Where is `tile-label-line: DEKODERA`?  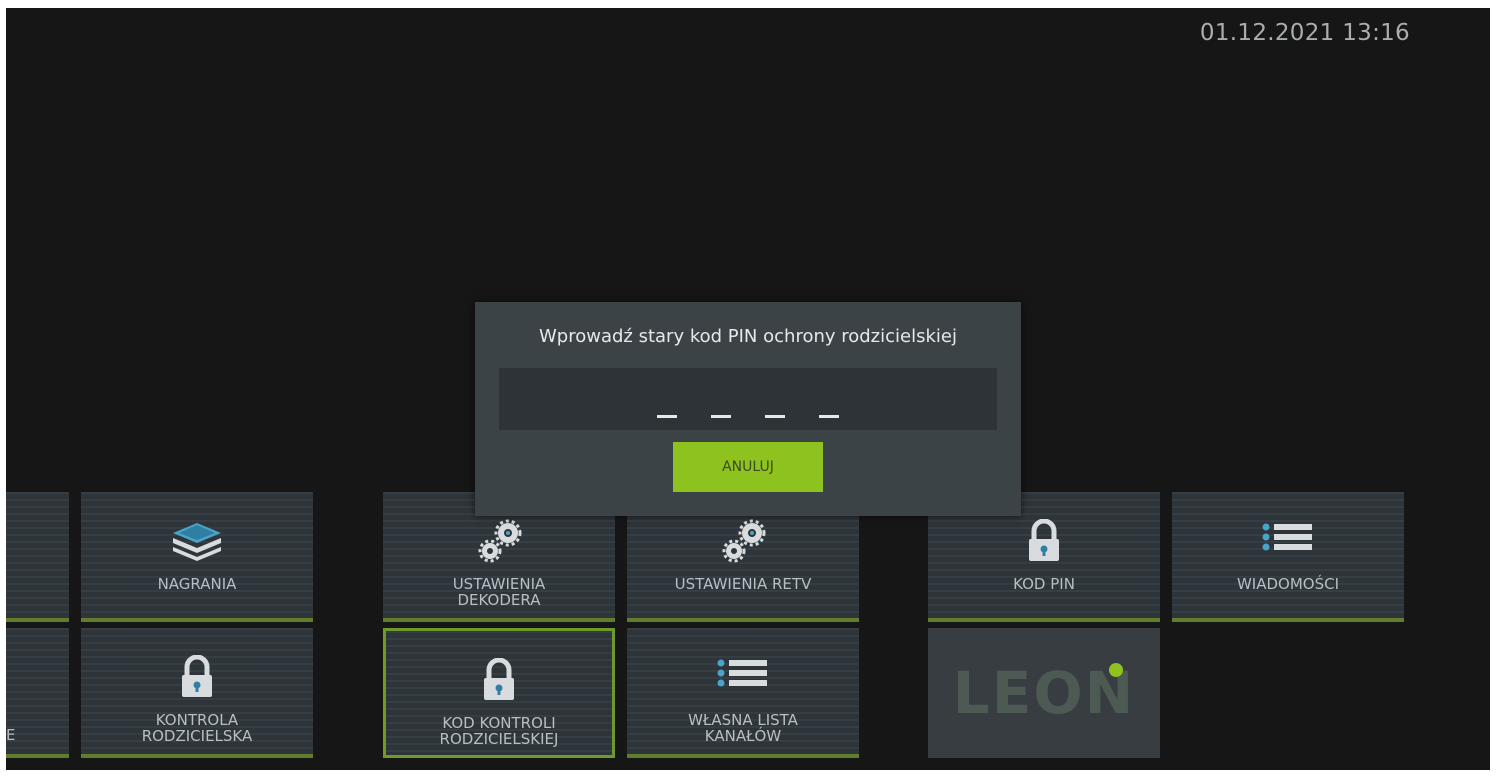 tile-label-line: DEKODERA is located at coordinates (499, 600).